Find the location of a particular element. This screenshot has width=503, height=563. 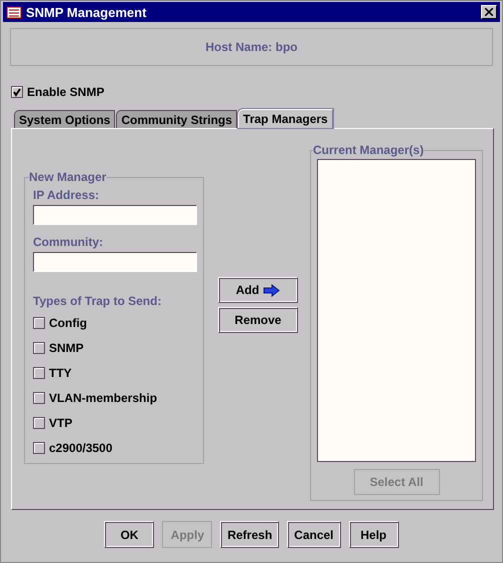

dialog-button: Refresh is located at coordinates (250, 534).